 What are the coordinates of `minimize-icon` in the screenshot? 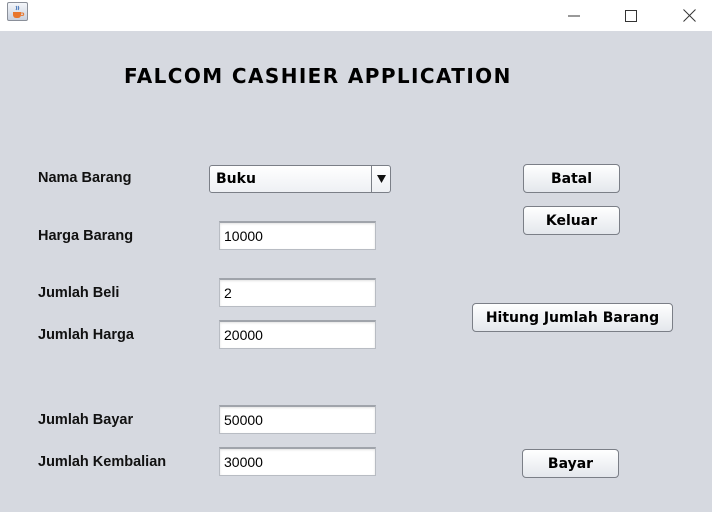 It's located at (574, 15).